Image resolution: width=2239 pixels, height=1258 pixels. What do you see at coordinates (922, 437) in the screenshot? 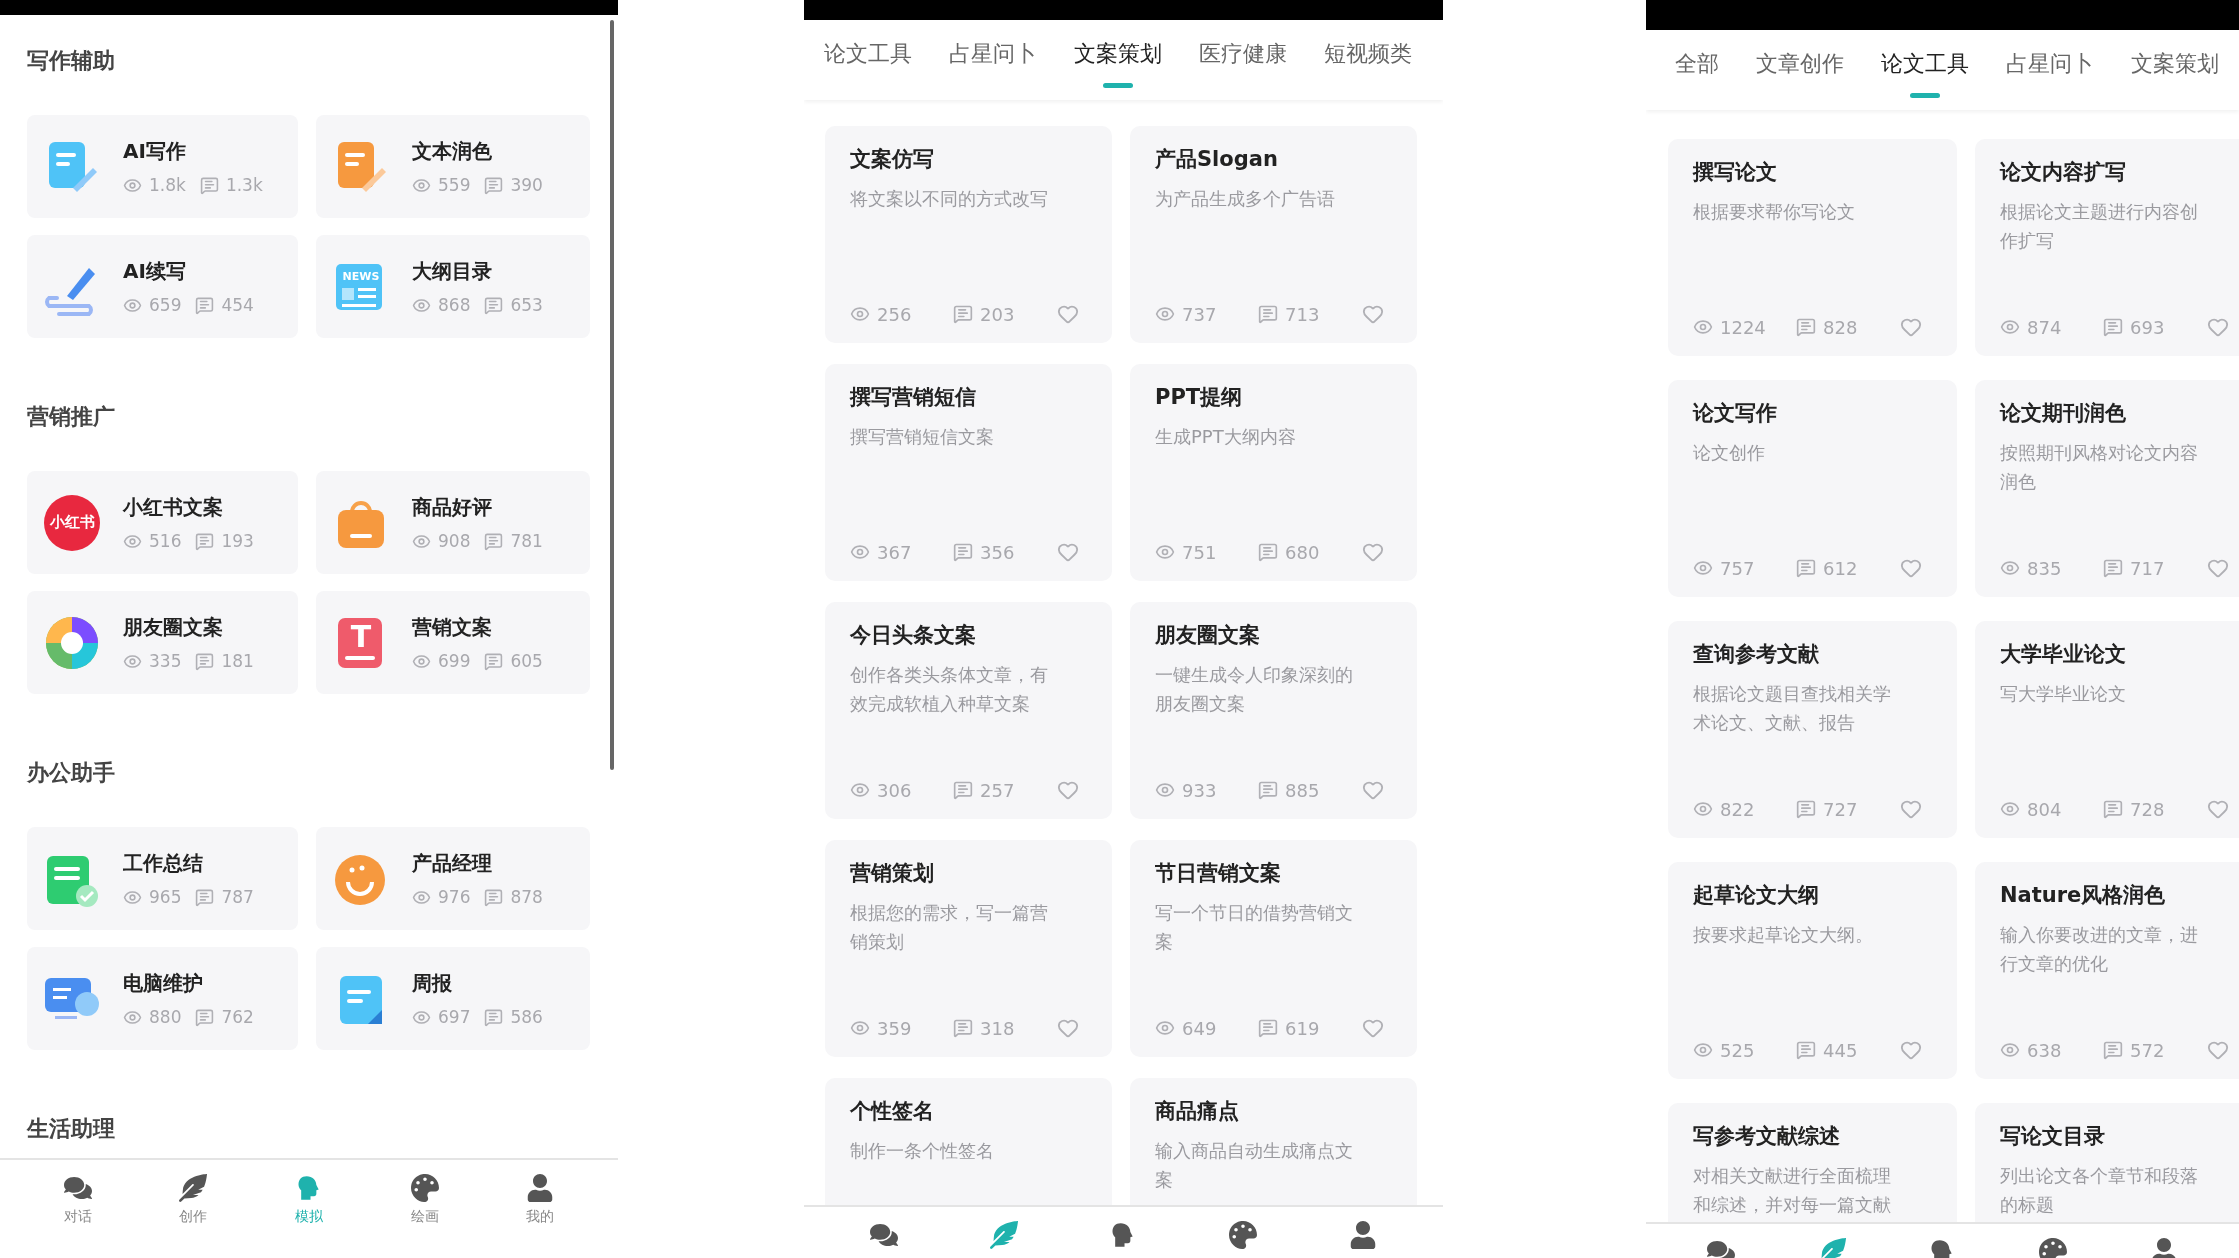
I see `card-description: 撰写营销短信文案` at bounding box center [922, 437].